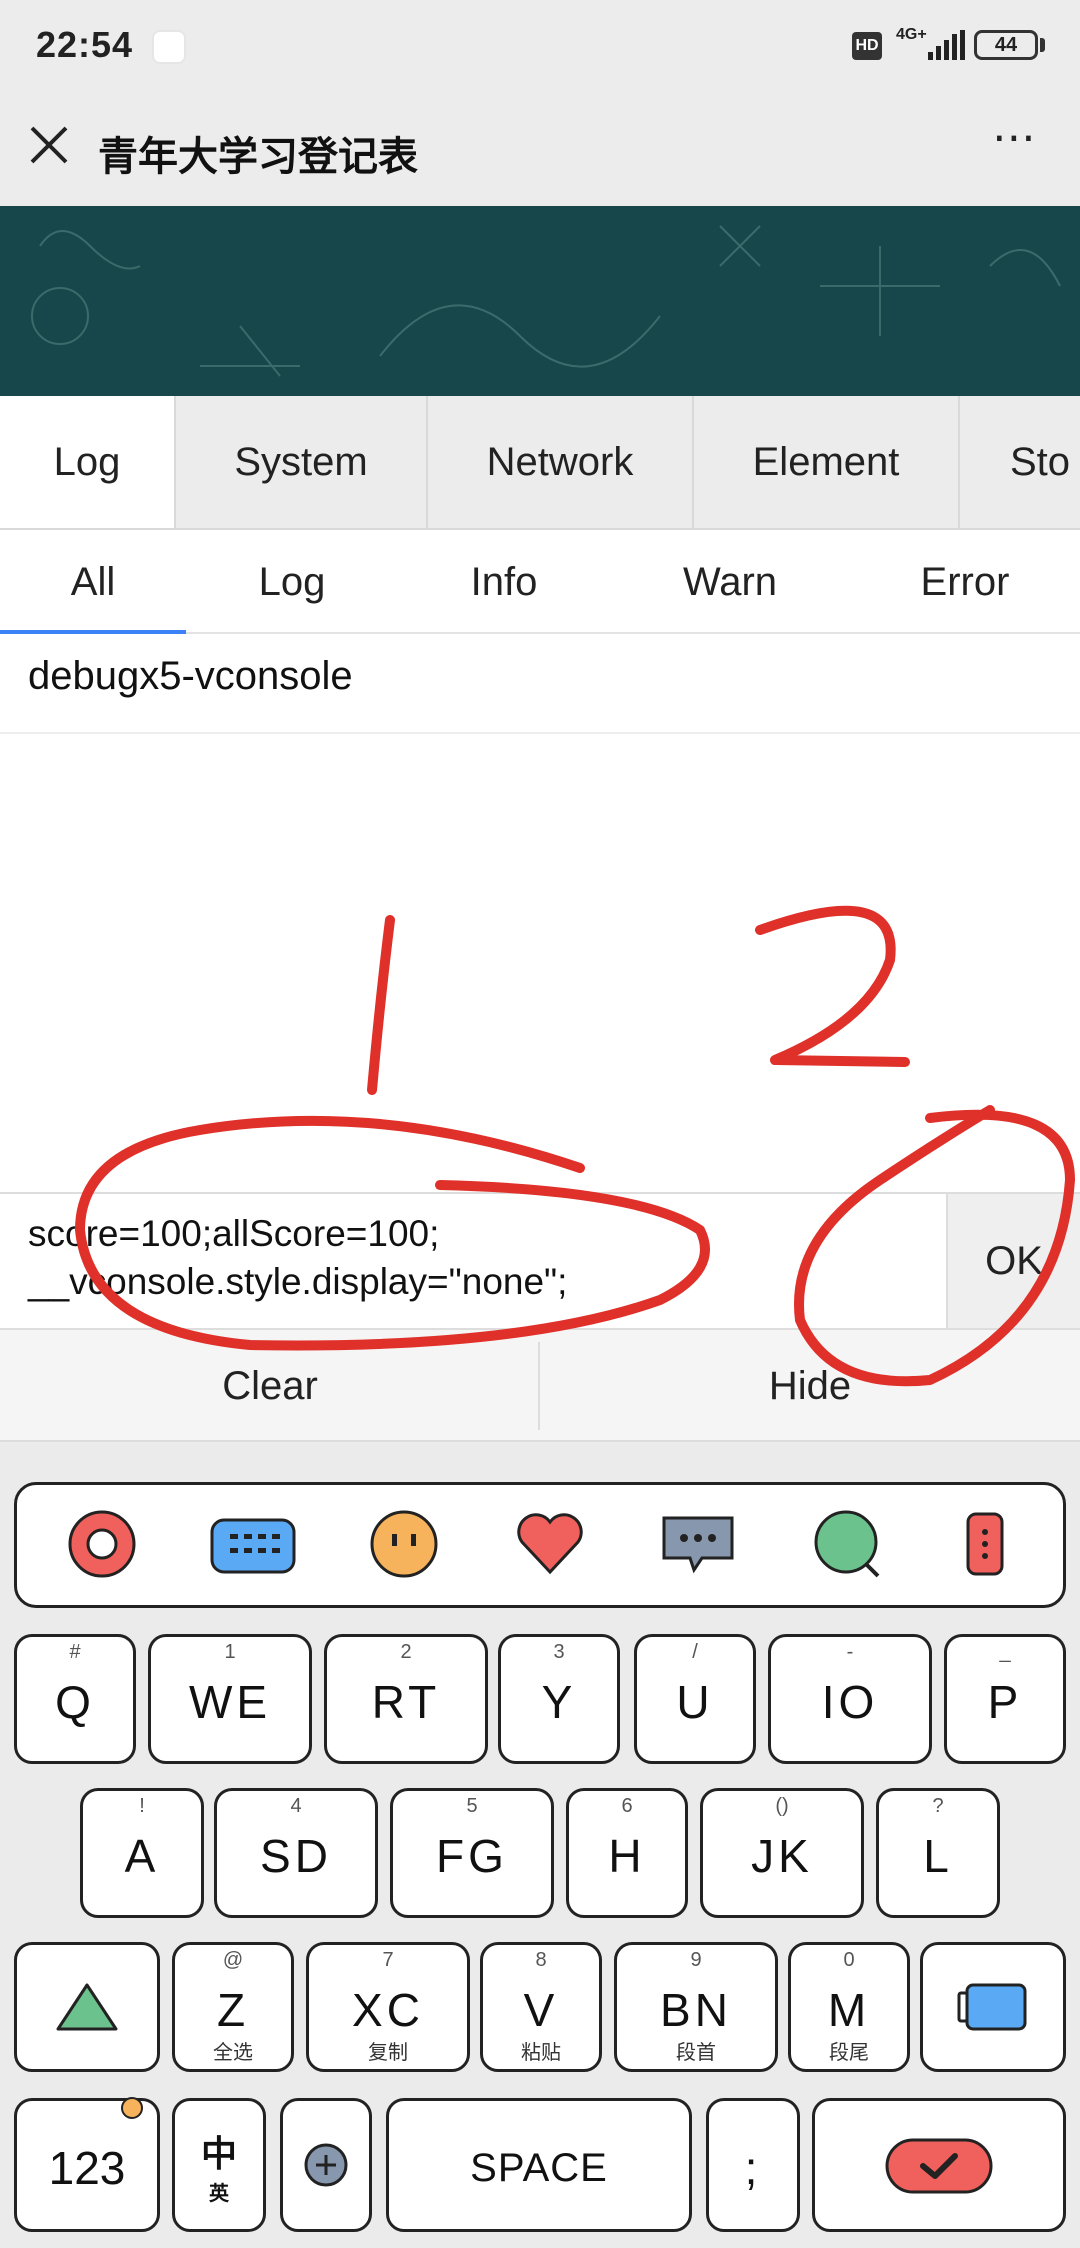 This screenshot has width=1080, height=2248. What do you see at coordinates (292, 582) in the screenshot?
I see `subtab-log: Log` at bounding box center [292, 582].